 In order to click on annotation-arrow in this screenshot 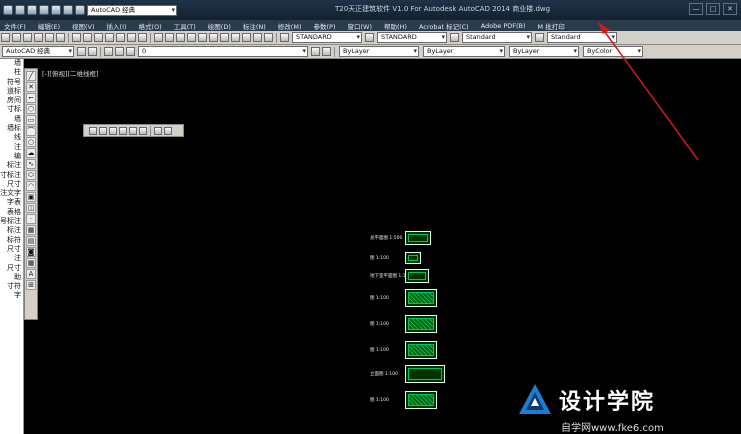, I will do `click(648, 91)`.